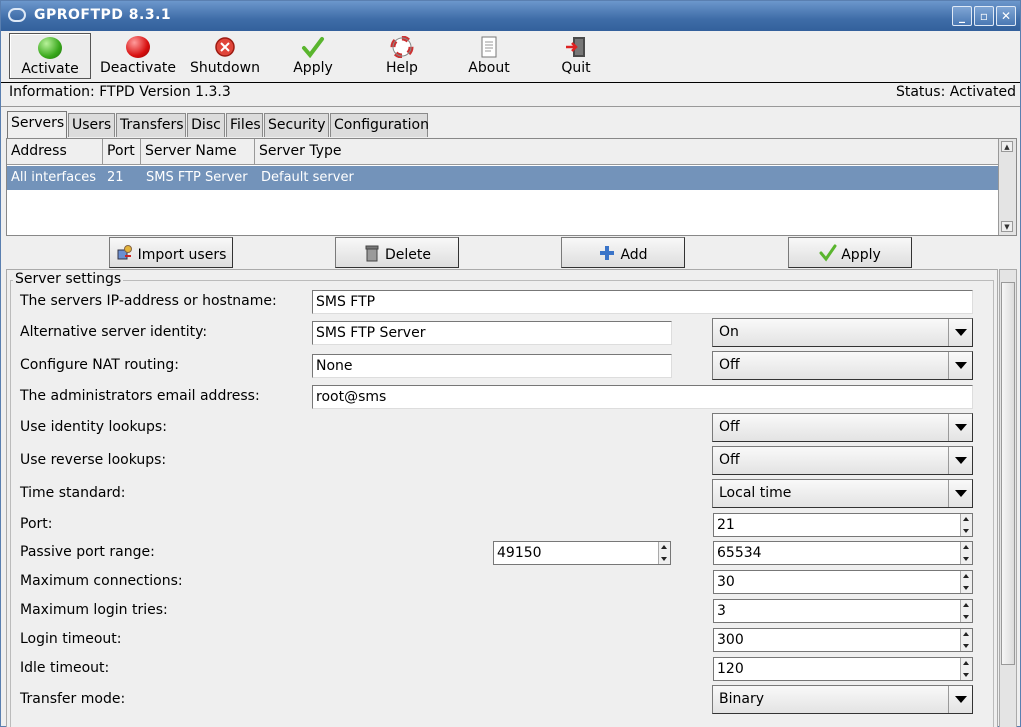  I want to click on tab-files: Files, so click(244, 125).